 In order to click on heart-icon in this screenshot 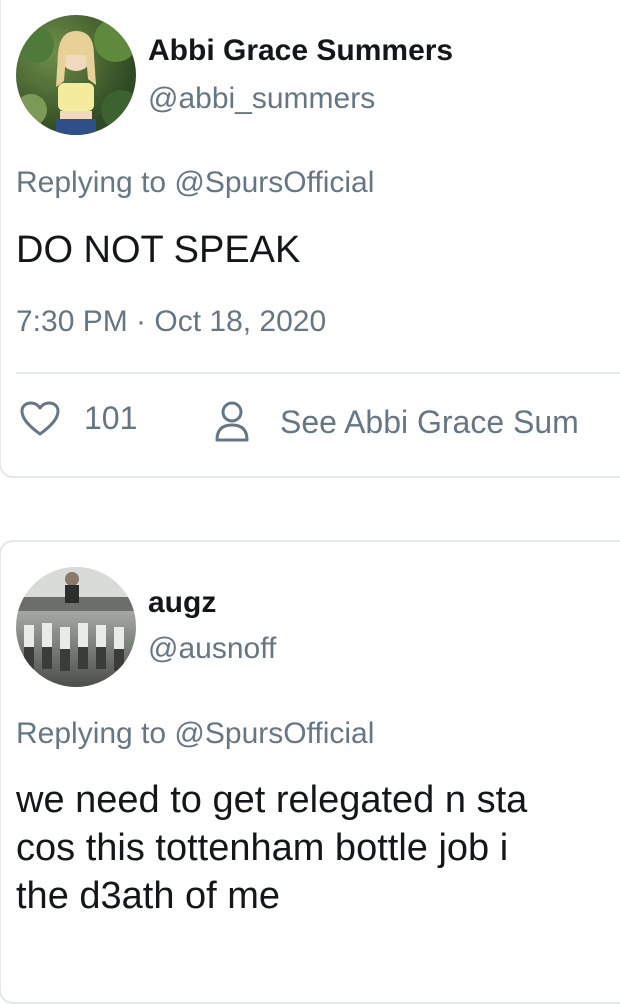, I will do `click(40, 418)`.